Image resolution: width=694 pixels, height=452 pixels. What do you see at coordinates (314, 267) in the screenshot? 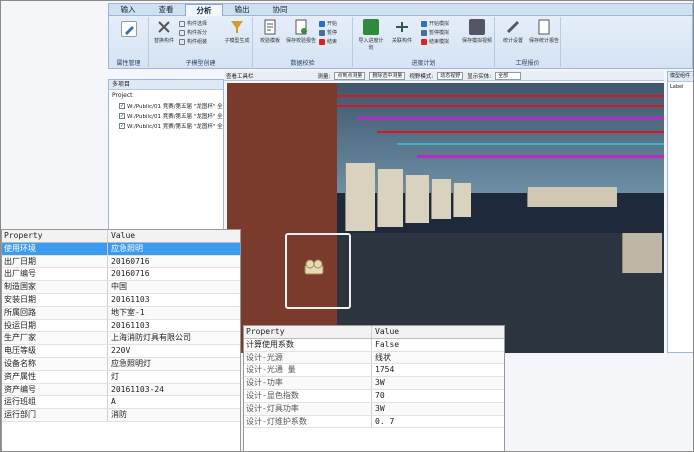
I see `emergency-light-icon` at bounding box center [314, 267].